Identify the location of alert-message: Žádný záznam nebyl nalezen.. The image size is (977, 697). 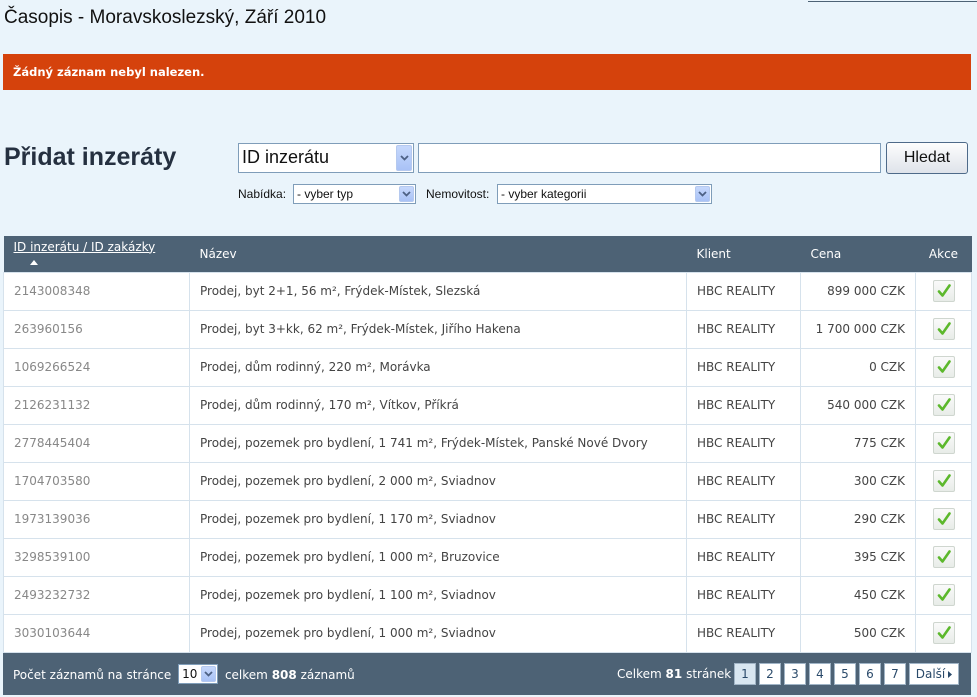
(487, 72).